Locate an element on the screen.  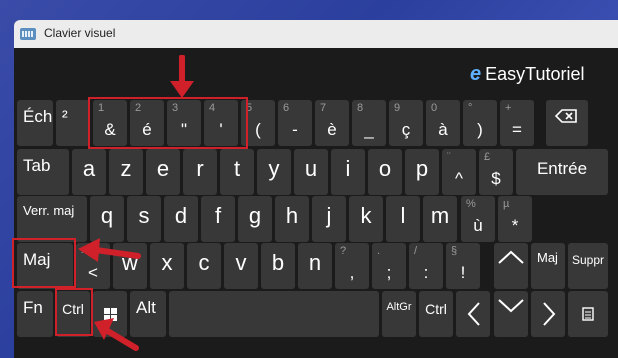
key-main-char: h is located at coordinates (292, 215).